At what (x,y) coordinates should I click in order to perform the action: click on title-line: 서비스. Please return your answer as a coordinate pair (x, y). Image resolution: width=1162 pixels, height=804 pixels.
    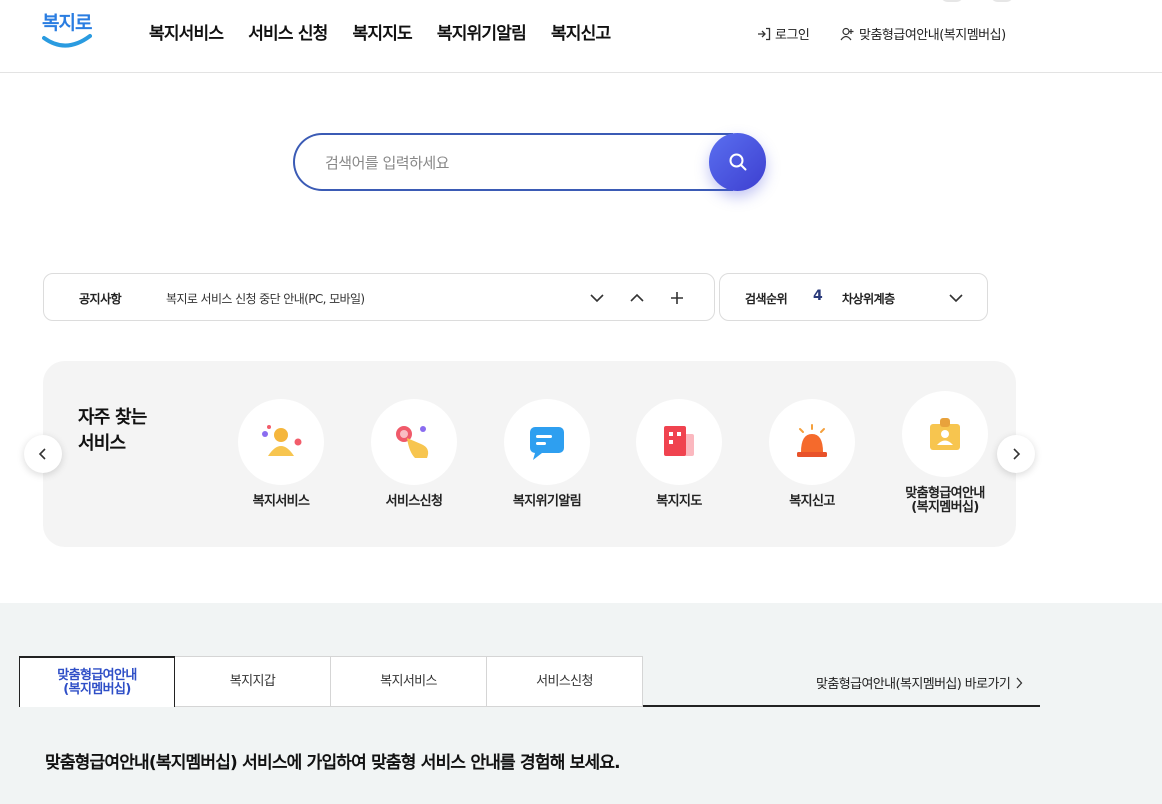
    Looking at the image, I should click on (102, 443).